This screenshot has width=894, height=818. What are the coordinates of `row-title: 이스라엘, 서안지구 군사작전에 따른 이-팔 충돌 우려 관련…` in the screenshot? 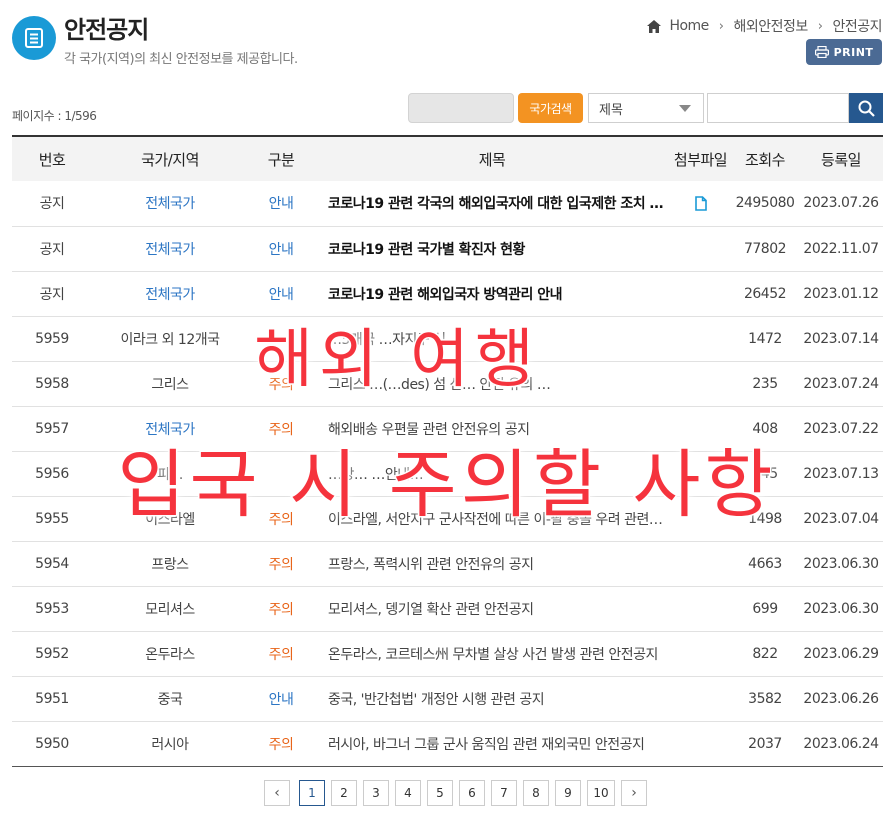 It's located at (492, 519).